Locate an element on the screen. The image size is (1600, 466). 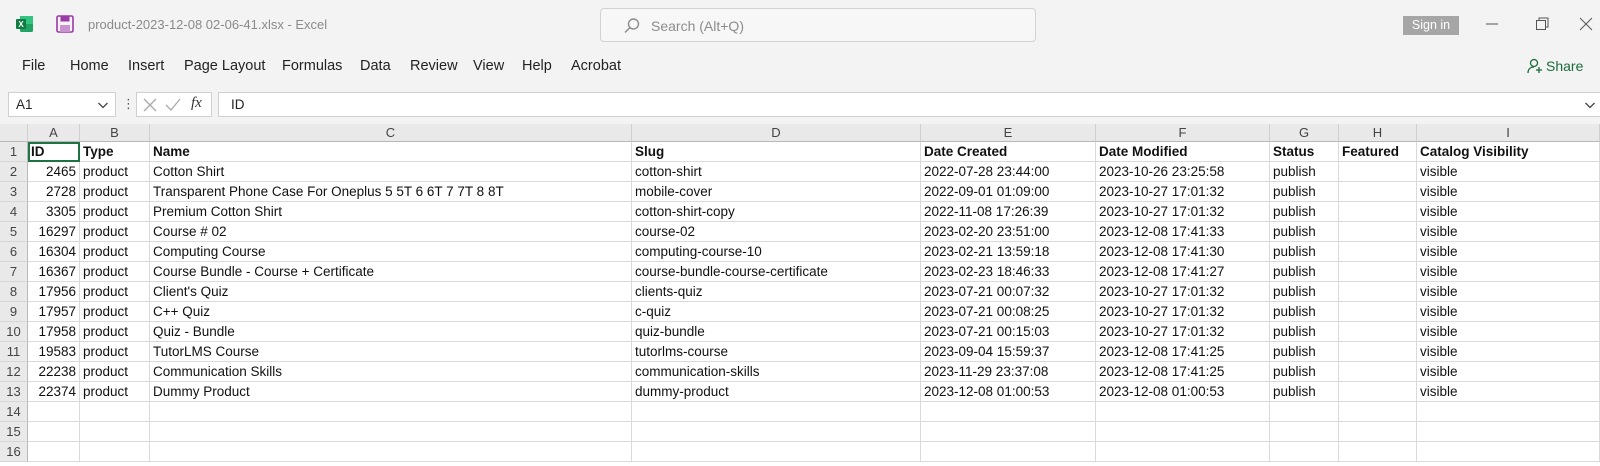
cell-f11: 2023-12-08 17:41:25 is located at coordinates (1183, 352).